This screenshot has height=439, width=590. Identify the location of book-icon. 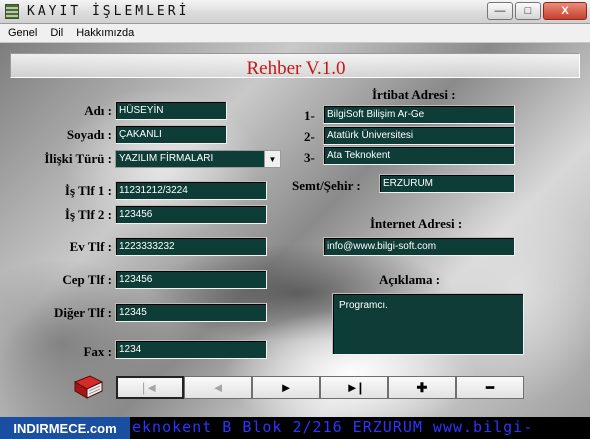
(88, 388).